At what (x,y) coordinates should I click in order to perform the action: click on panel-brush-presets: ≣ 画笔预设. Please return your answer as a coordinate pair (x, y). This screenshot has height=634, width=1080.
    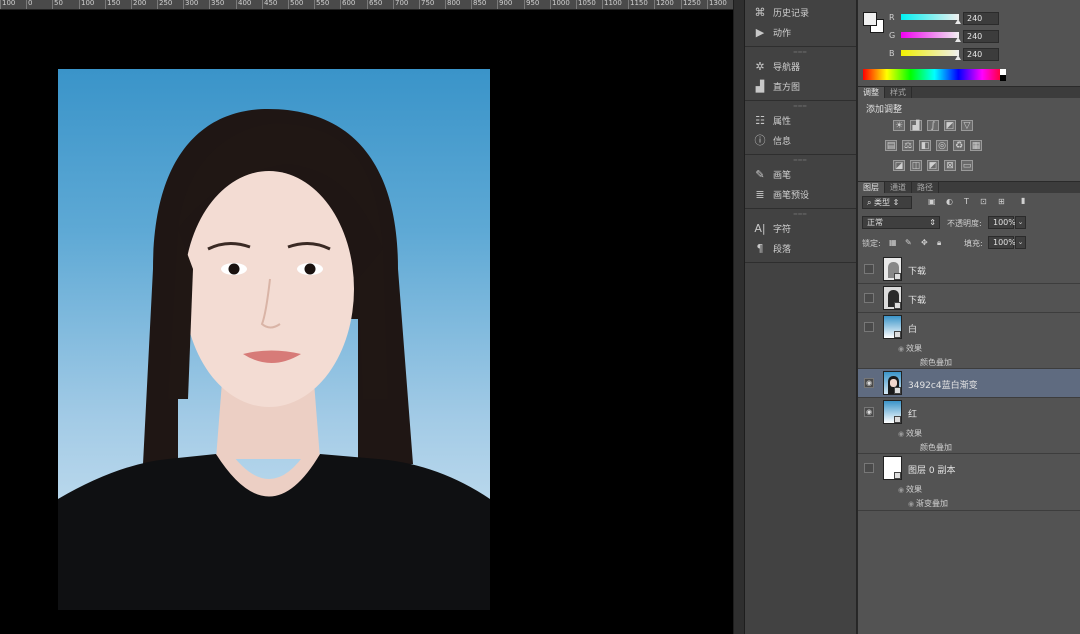
    Looking at the image, I should click on (800, 194).